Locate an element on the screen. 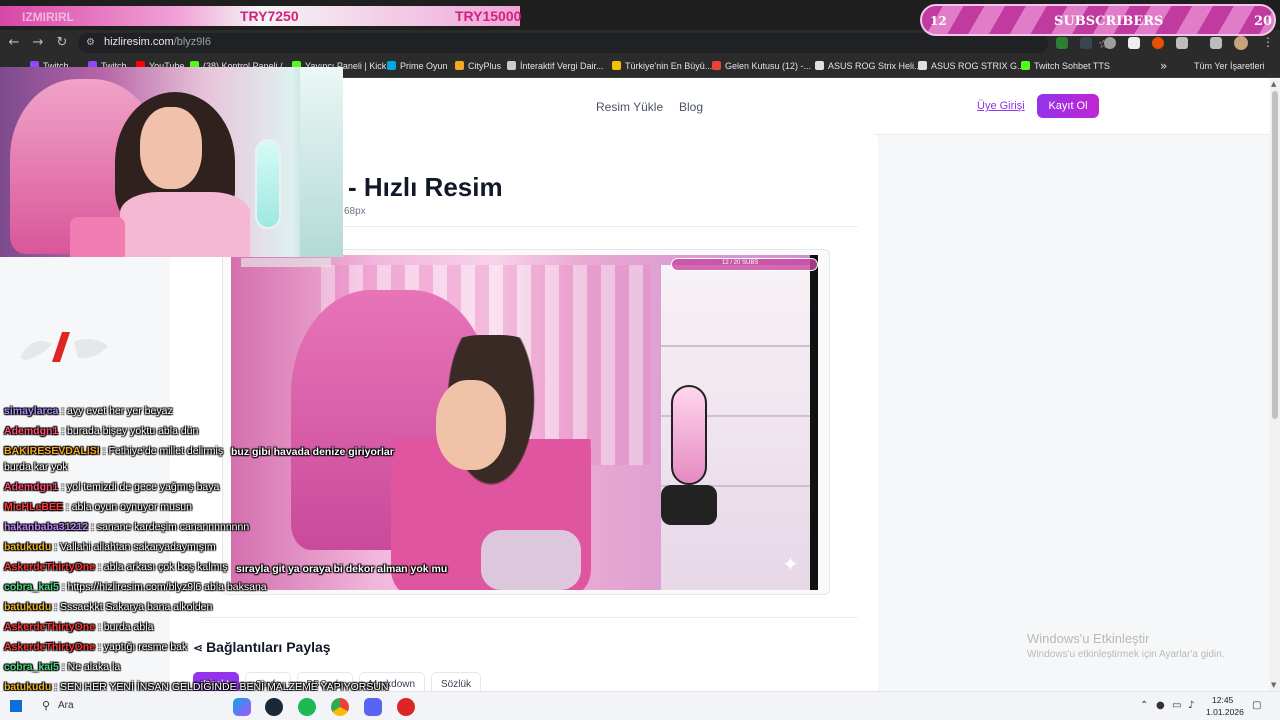 Image resolution: width=1280 pixels, height=720 pixels. clock-time: 12:45 is located at coordinates (1222, 700).